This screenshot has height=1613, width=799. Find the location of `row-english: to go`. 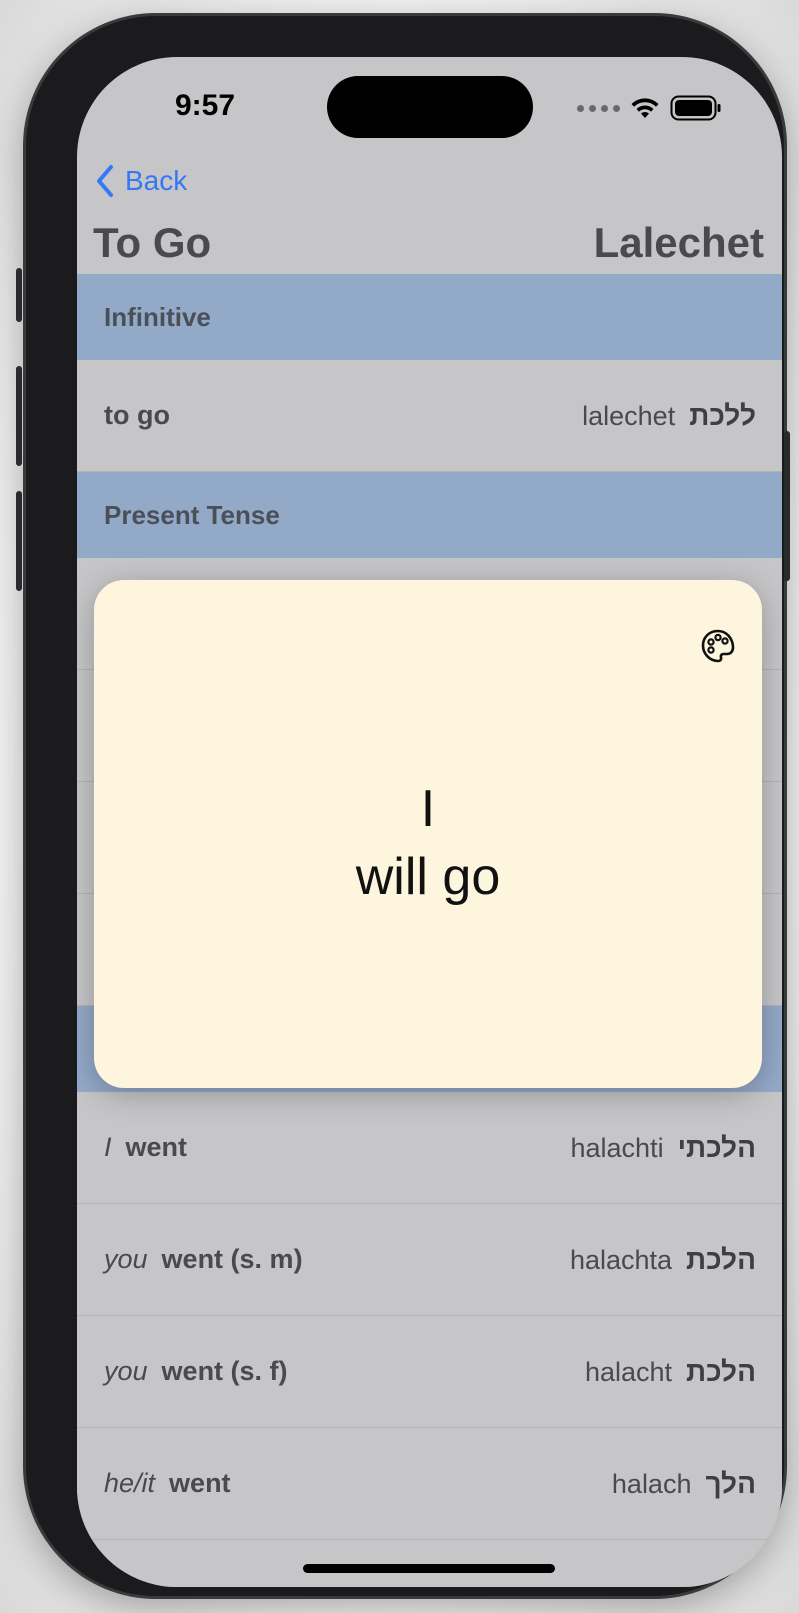

row-english: to go is located at coordinates (137, 415).